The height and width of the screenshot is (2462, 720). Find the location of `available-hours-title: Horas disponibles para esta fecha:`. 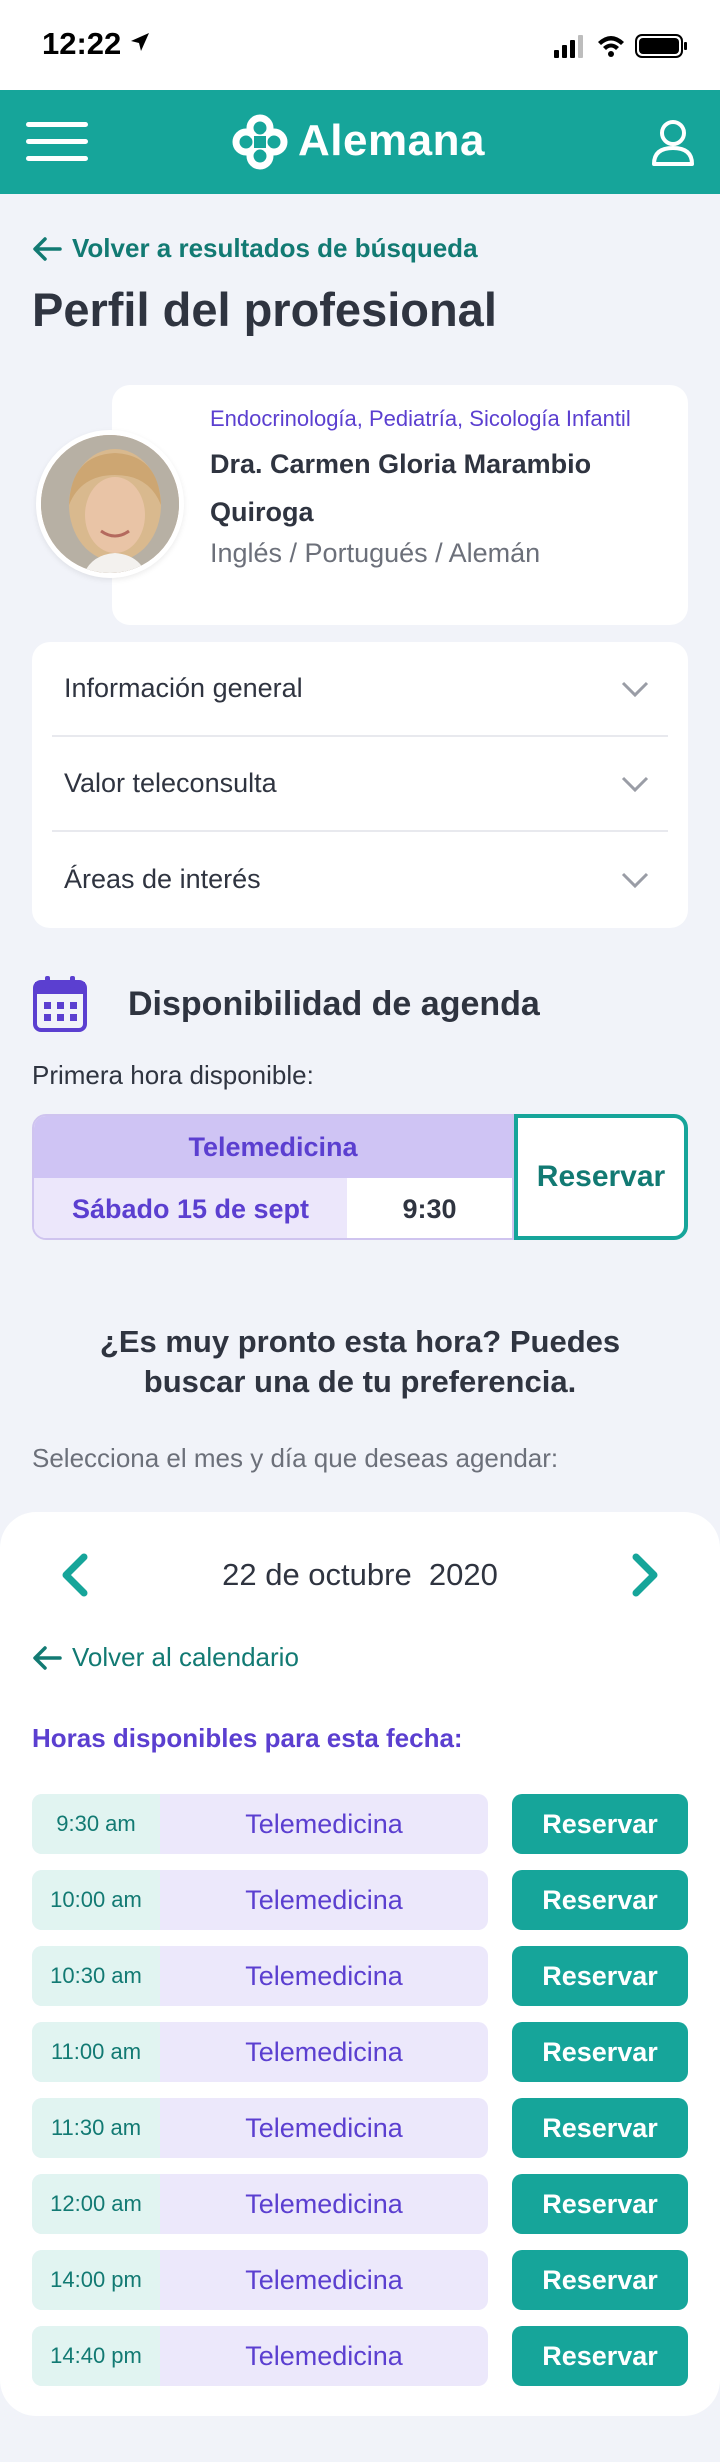

available-hours-title: Horas disponibles para esta fecha: is located at coordinates (247, 1738).